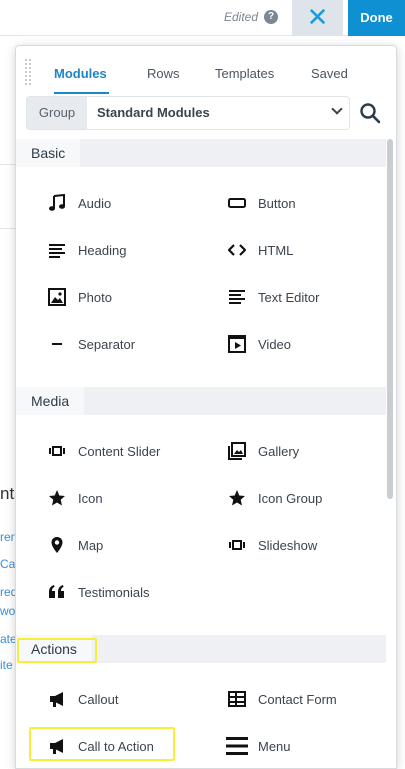 The image size is (405, 769). What do you see at coordinates (74, 498) in the screenshot?
I see `module-icon: Icon` at bounding box center [74, 498].